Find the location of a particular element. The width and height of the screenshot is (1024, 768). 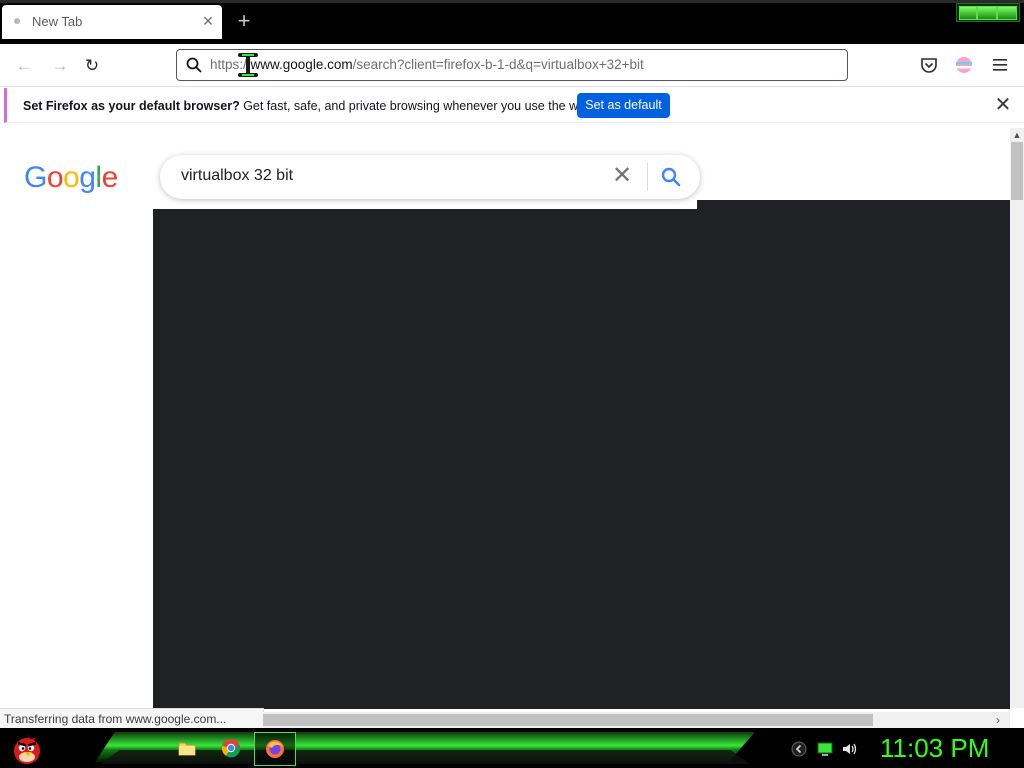

notification-close-icon: ✕ is located at coordinates (1003, 105).